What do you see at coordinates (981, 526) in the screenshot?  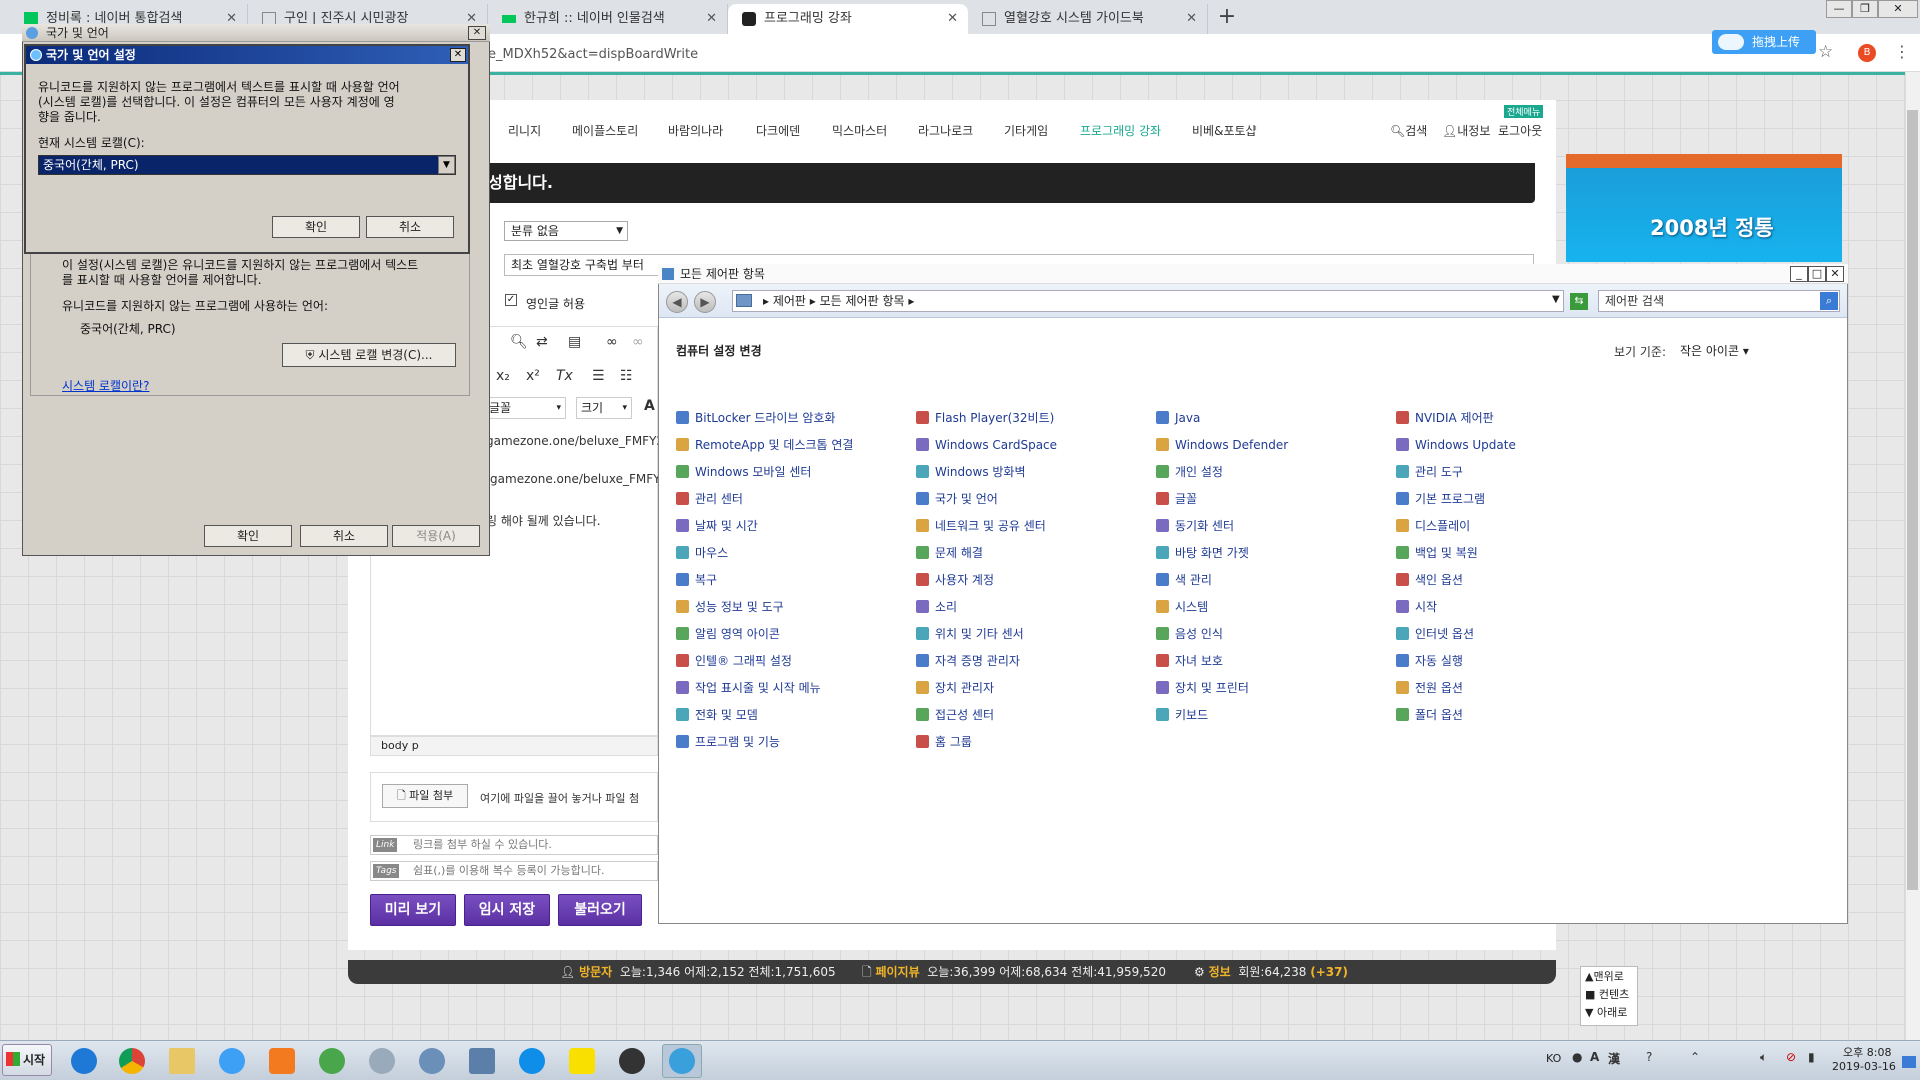 I see `control-panel-item: 네트워크 및 공유 센터` at bounding box center [981, 526].